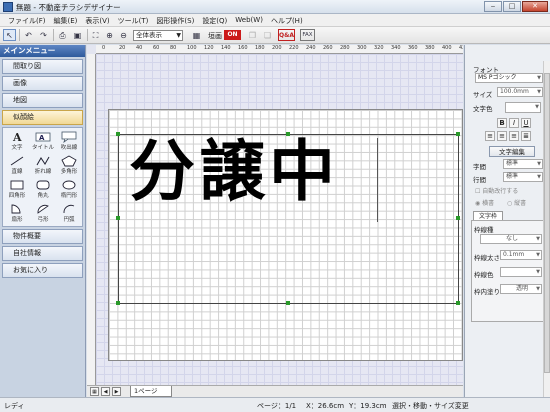  Describe the element at coordinates (42, 148) in the screenshot. I see `tool-label: タイトル` at that location.